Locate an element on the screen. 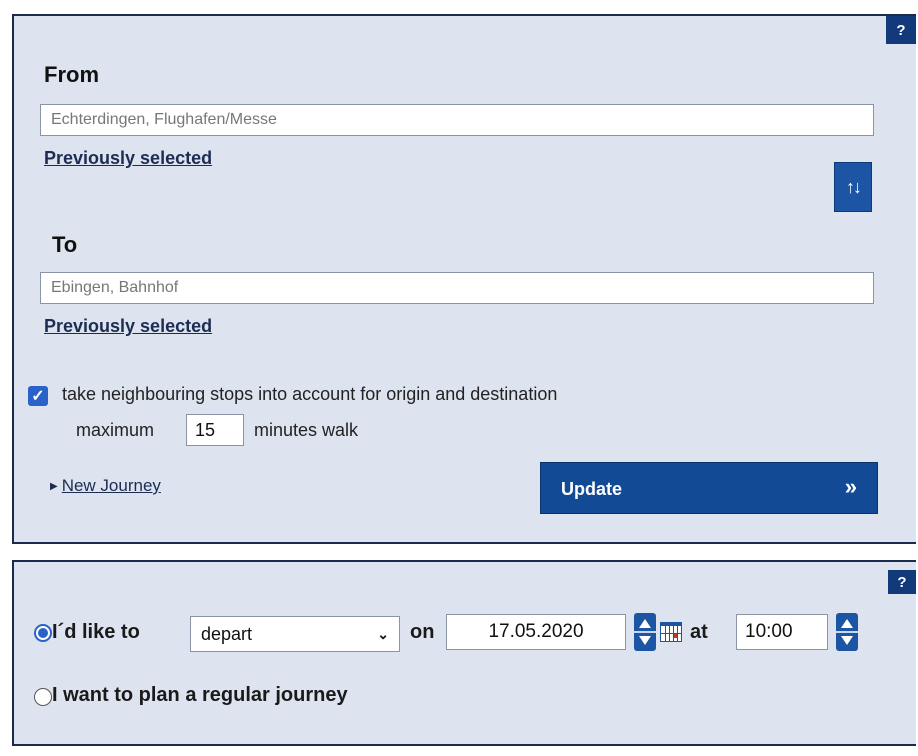 This screenshot has width=918, height=756. time-stepper is located at coordinates (847, 632).